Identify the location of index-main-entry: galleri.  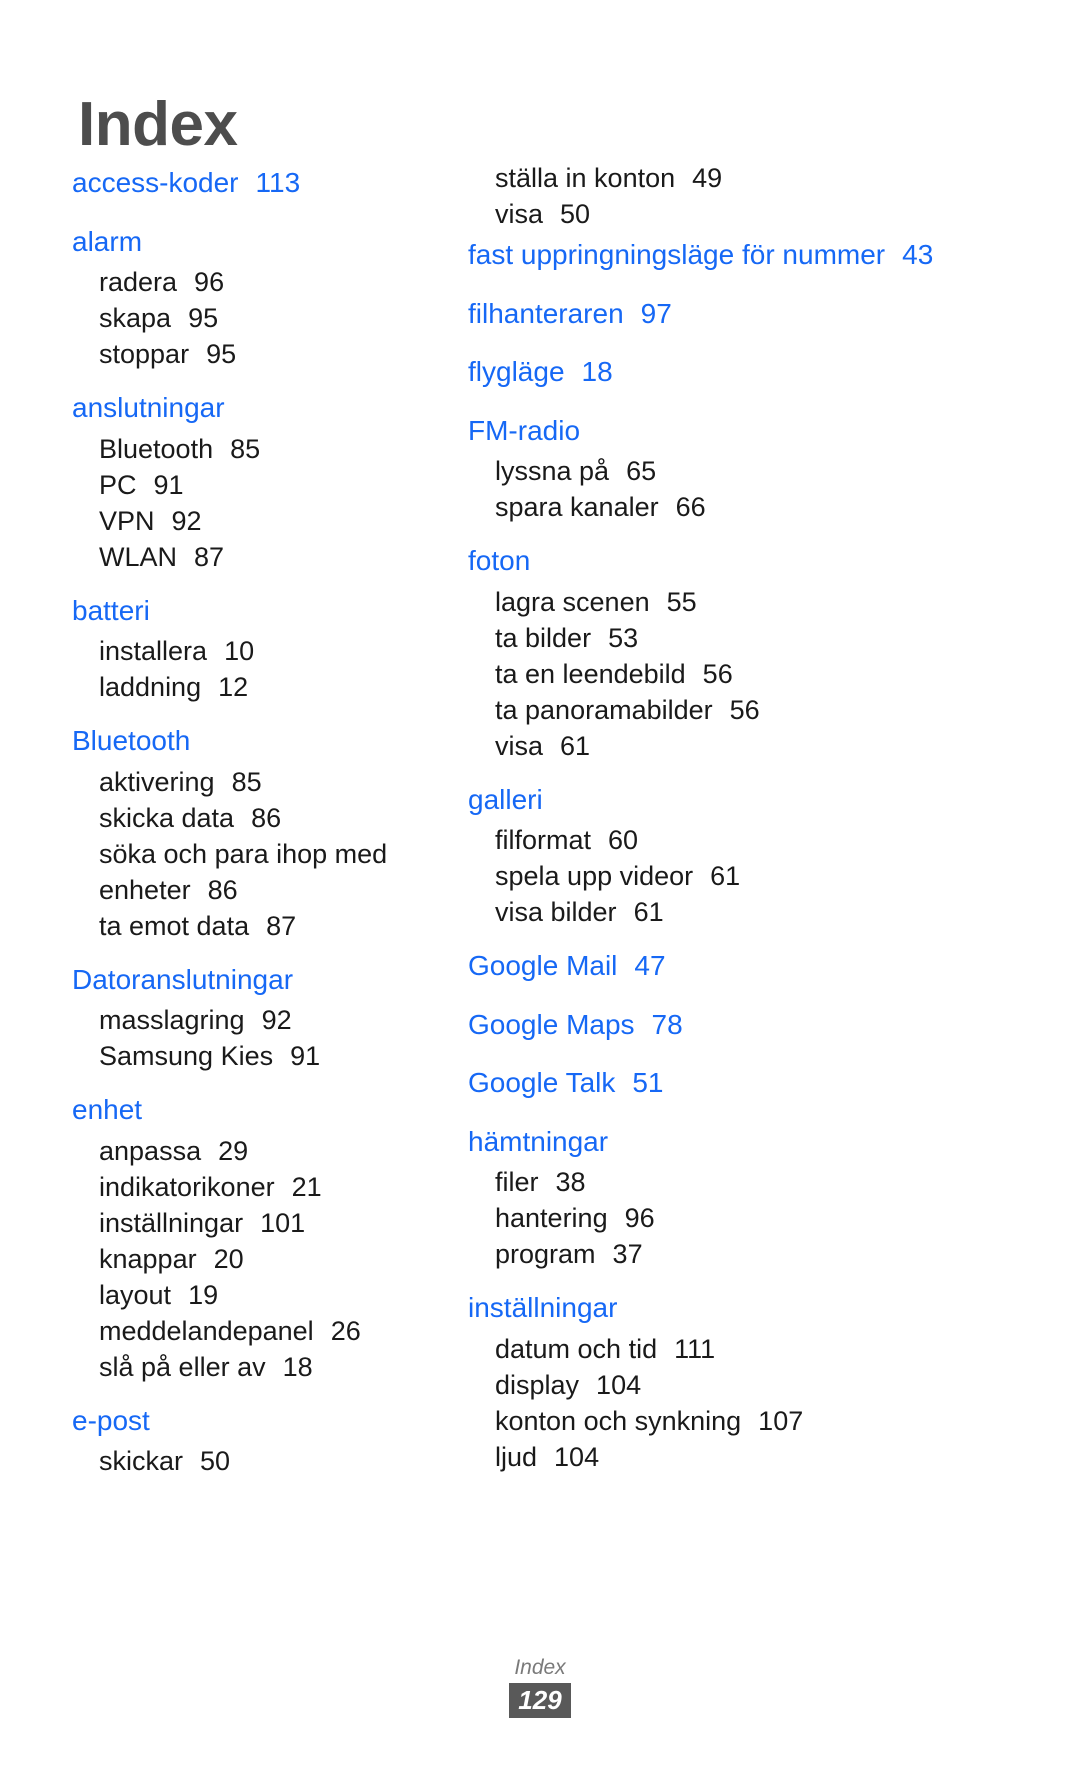
(719, 800).